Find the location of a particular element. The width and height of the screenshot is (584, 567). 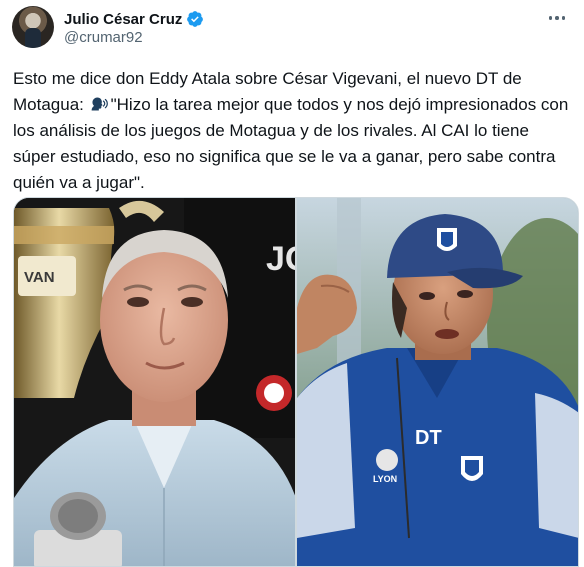

shirt-label: DT is located at coordinates (428, 438).